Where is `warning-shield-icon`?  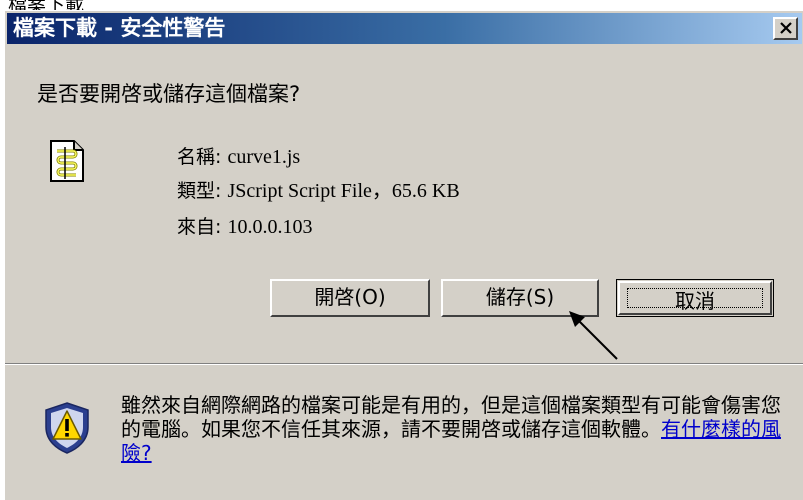 warning-shield-icon is located at coordinates (67, 430).